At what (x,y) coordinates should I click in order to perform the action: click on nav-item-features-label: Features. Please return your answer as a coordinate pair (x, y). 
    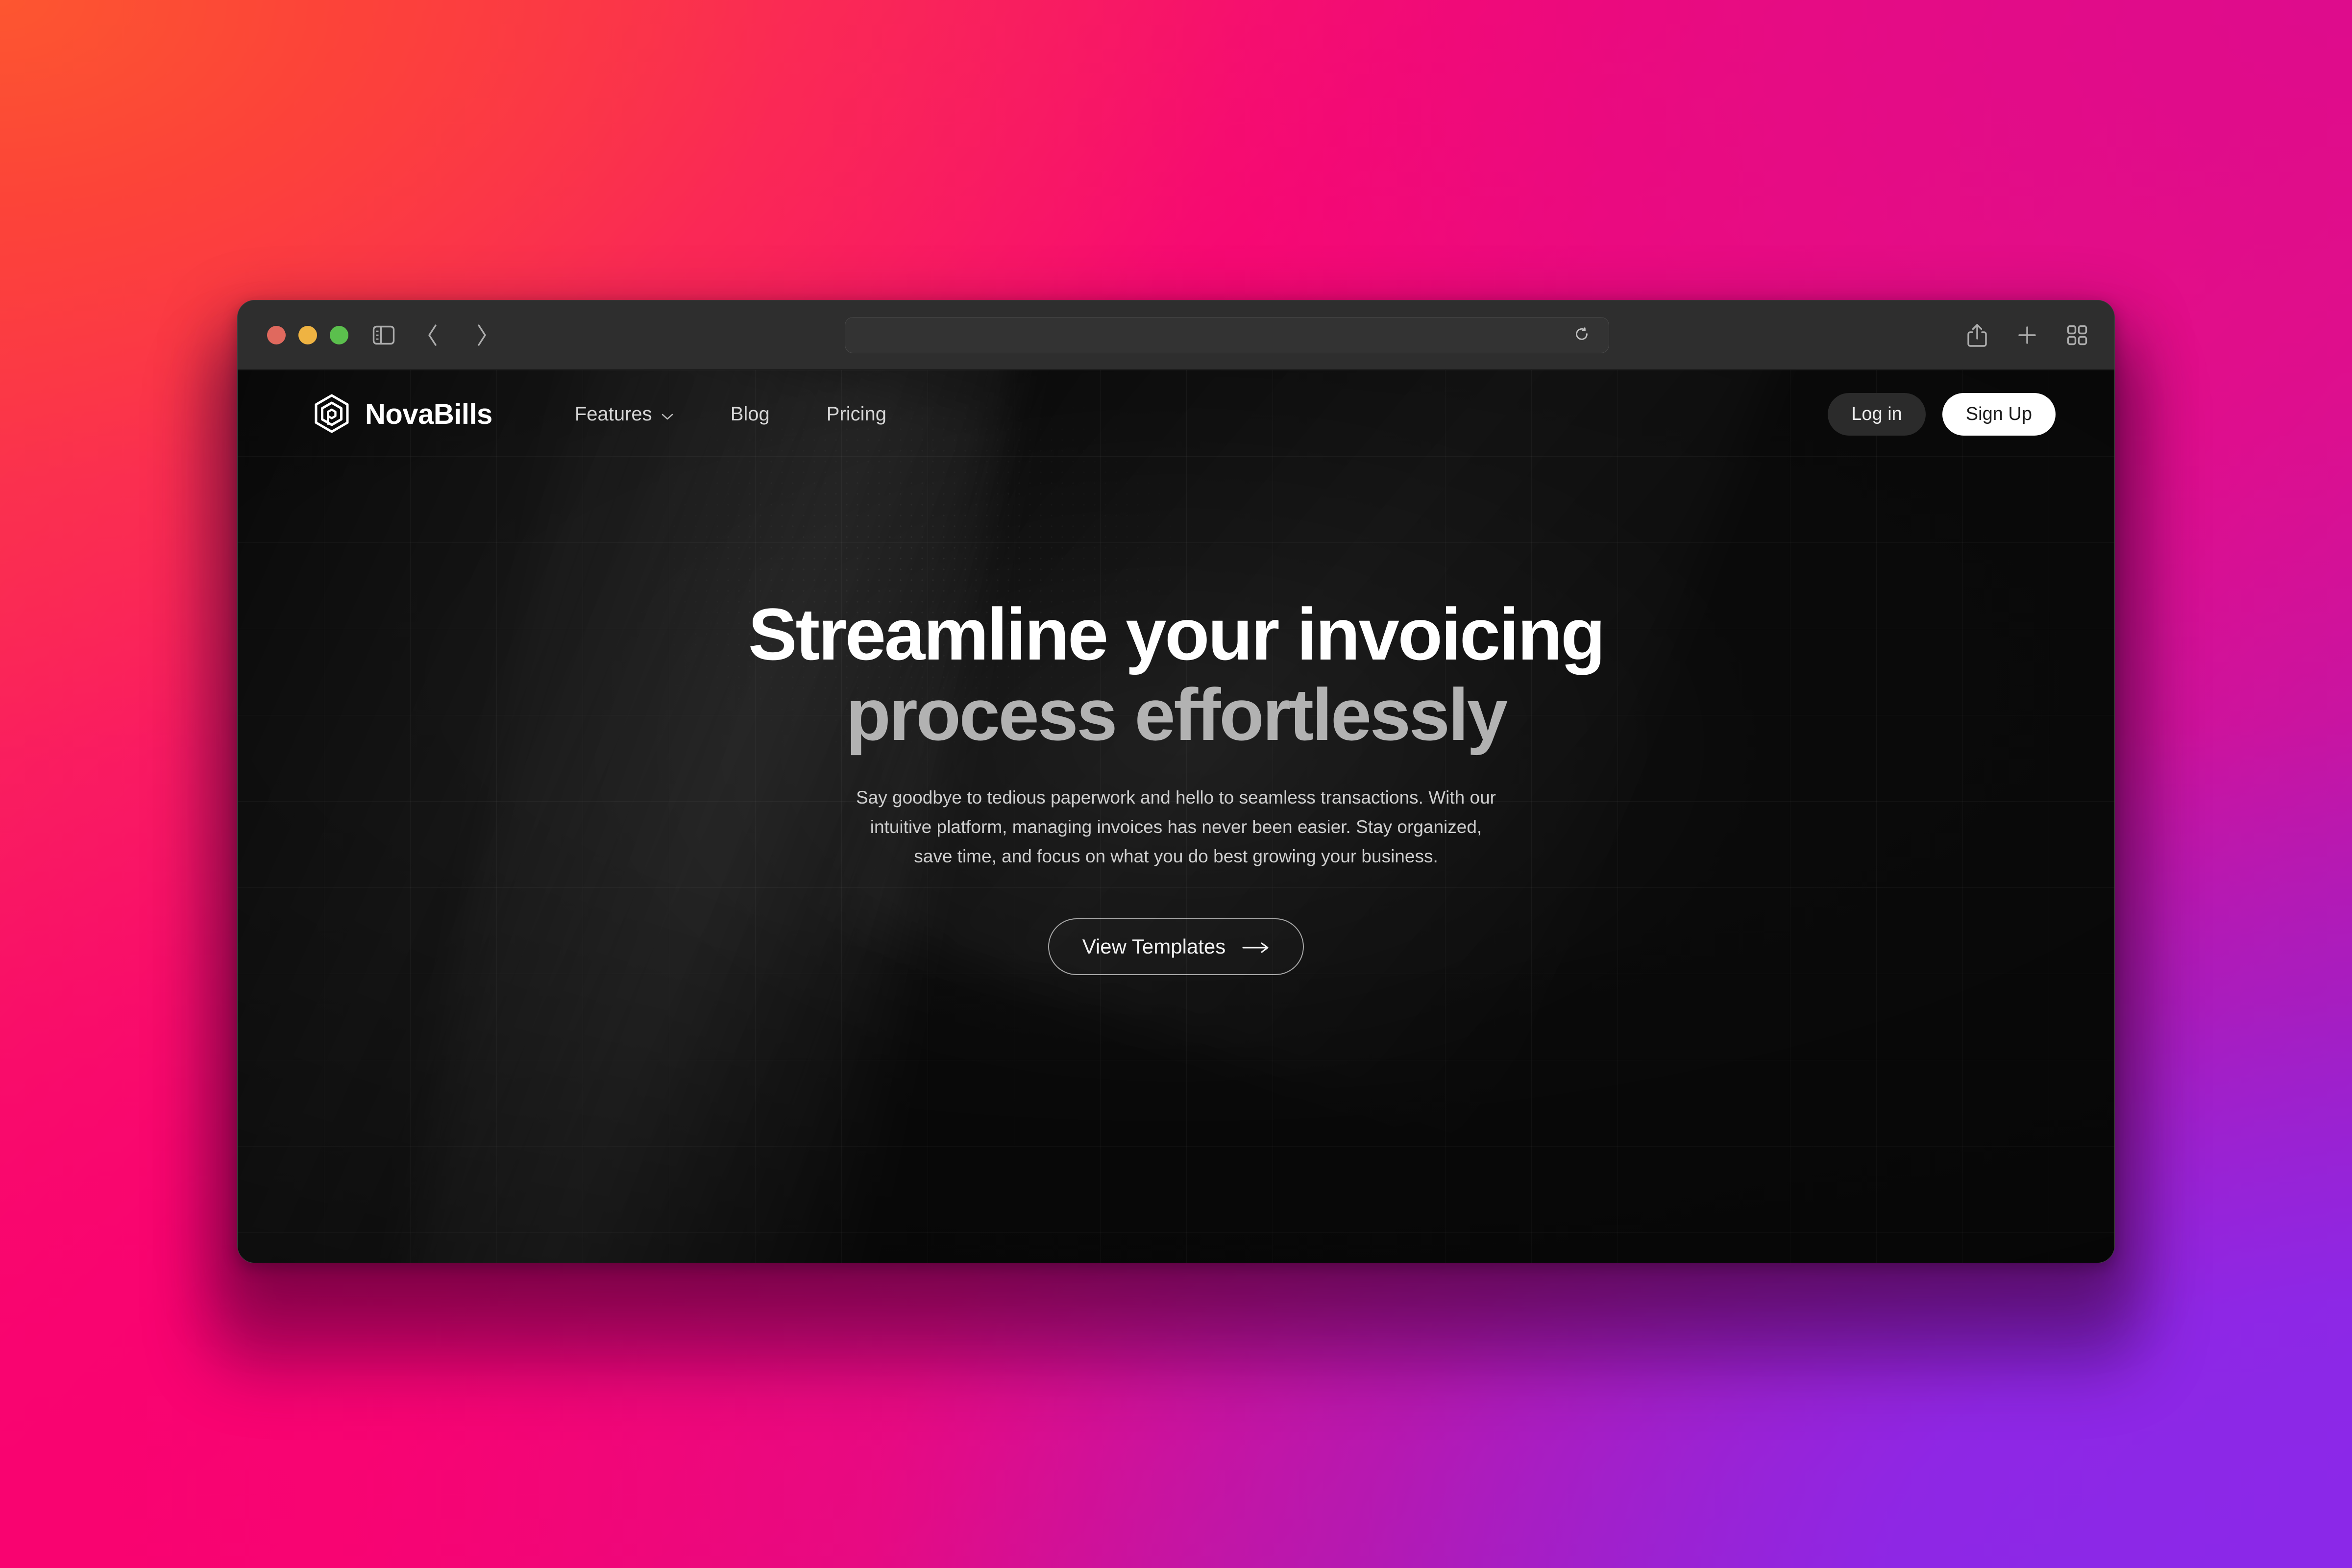
    Looking at the image, I should click on (613, 414).